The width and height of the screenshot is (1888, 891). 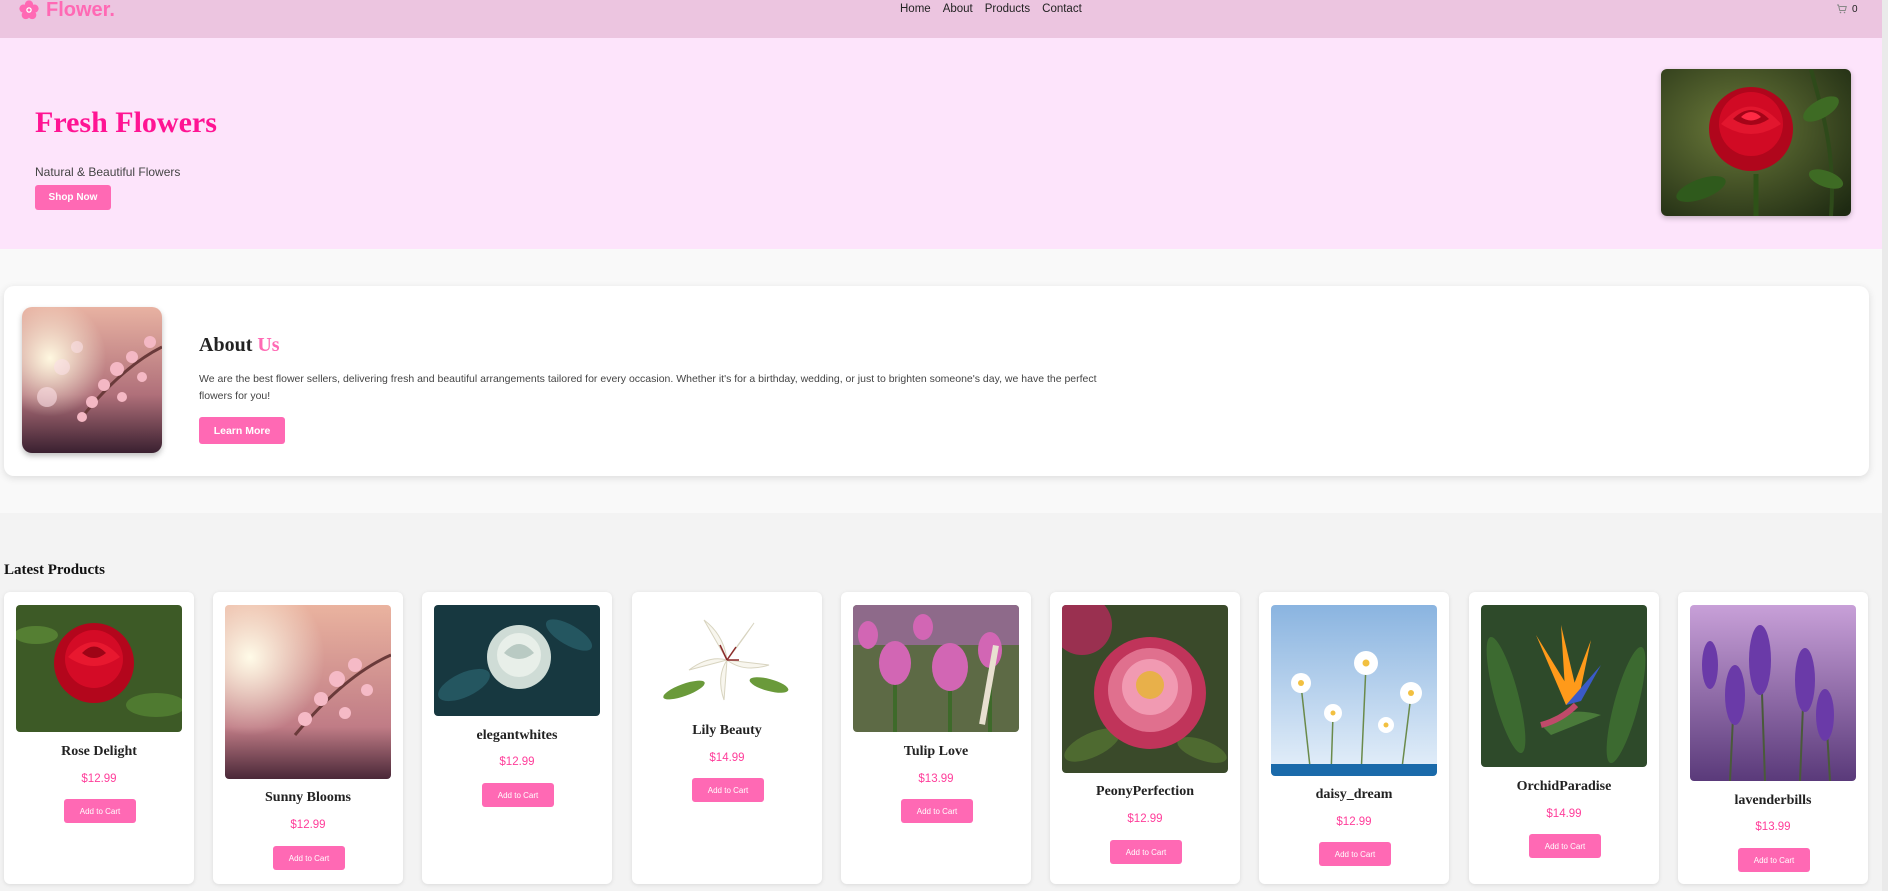 I want to click on product-image-rose, so click(x=99, y=668).